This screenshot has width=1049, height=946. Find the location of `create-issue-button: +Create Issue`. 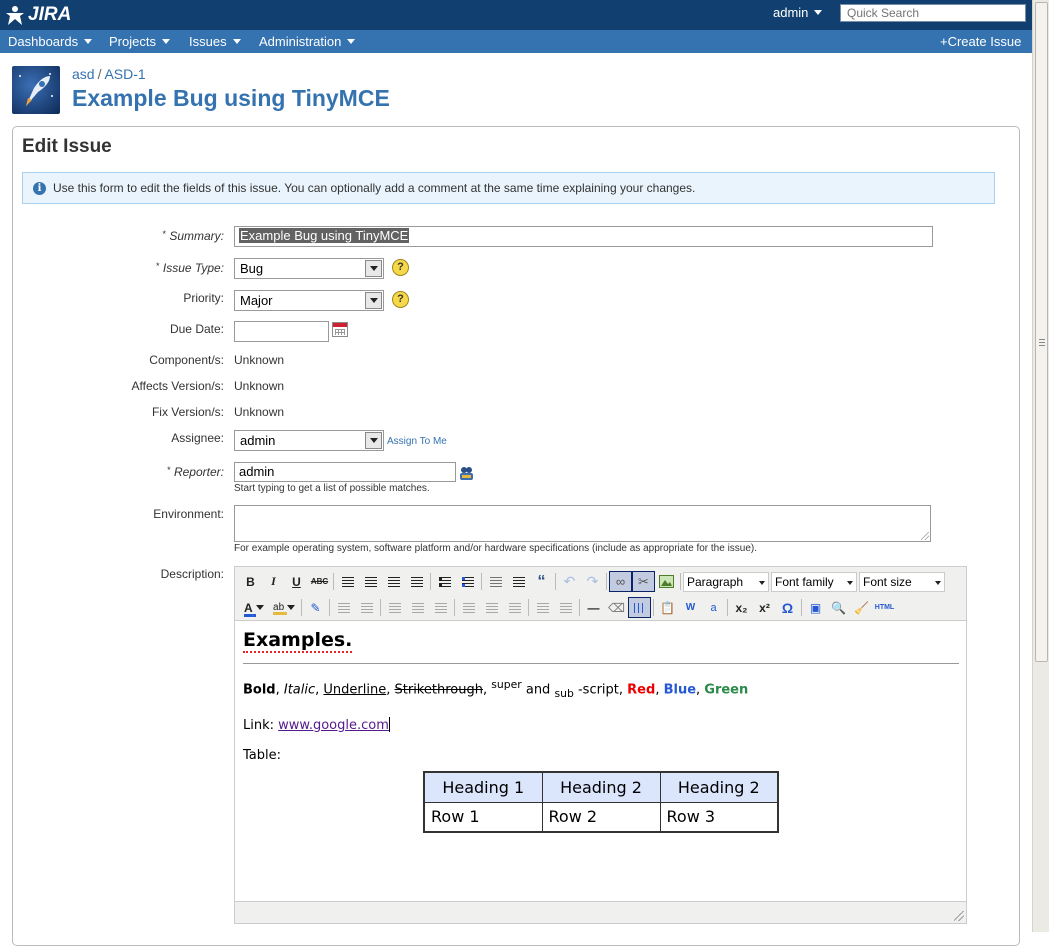

create-issue-button: +Create Issue is located at coordinates (980, 41).